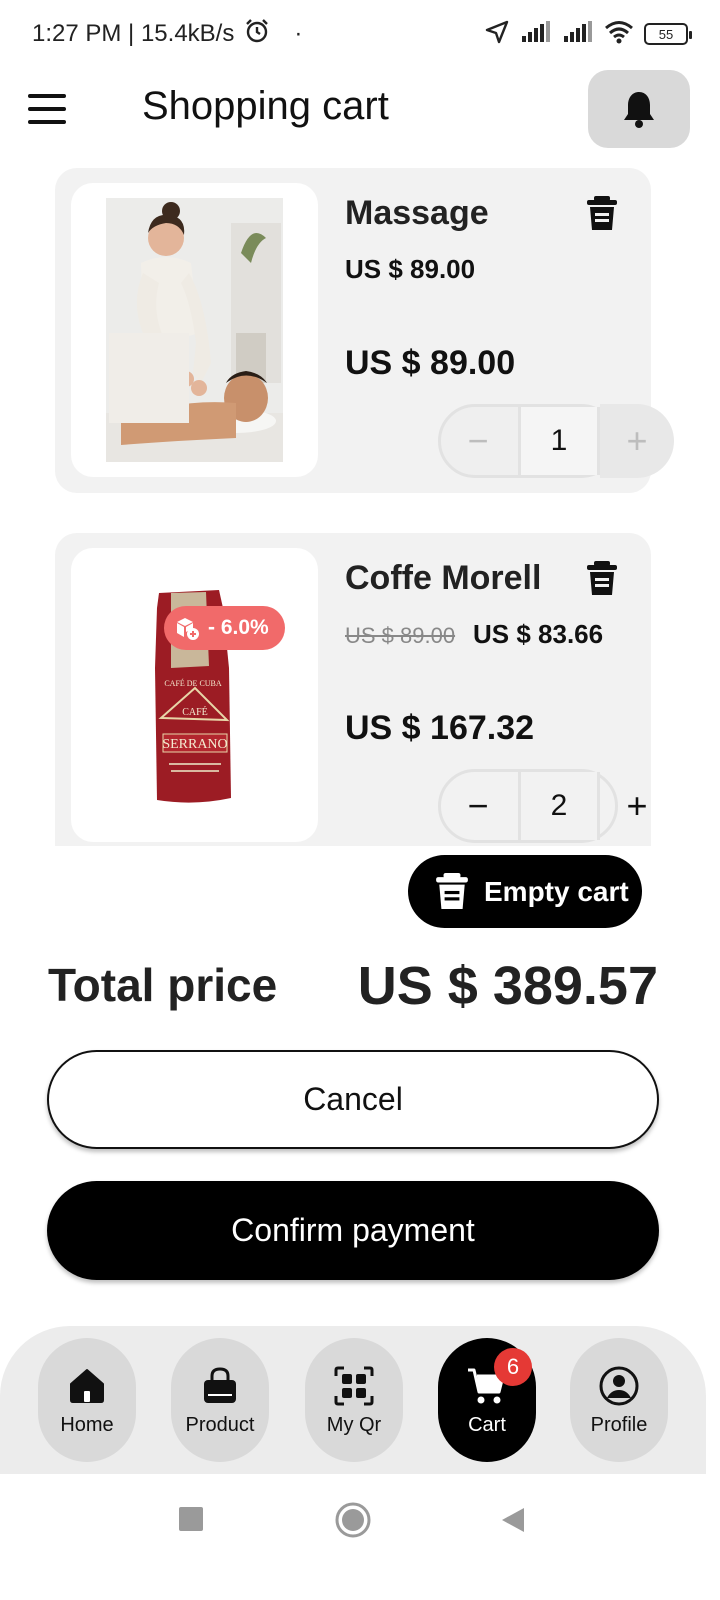  I want to click on page-title: Shopping cart, so click(265, 106).